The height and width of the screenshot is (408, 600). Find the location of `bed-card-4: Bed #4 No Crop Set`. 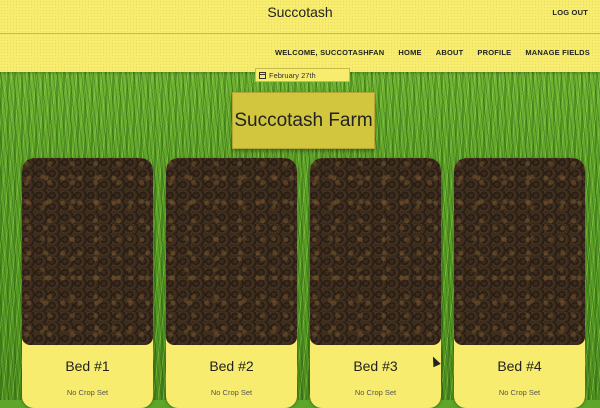

bed-card-4: Bed #4 No Crop Set is located at coordinates (519, 283).